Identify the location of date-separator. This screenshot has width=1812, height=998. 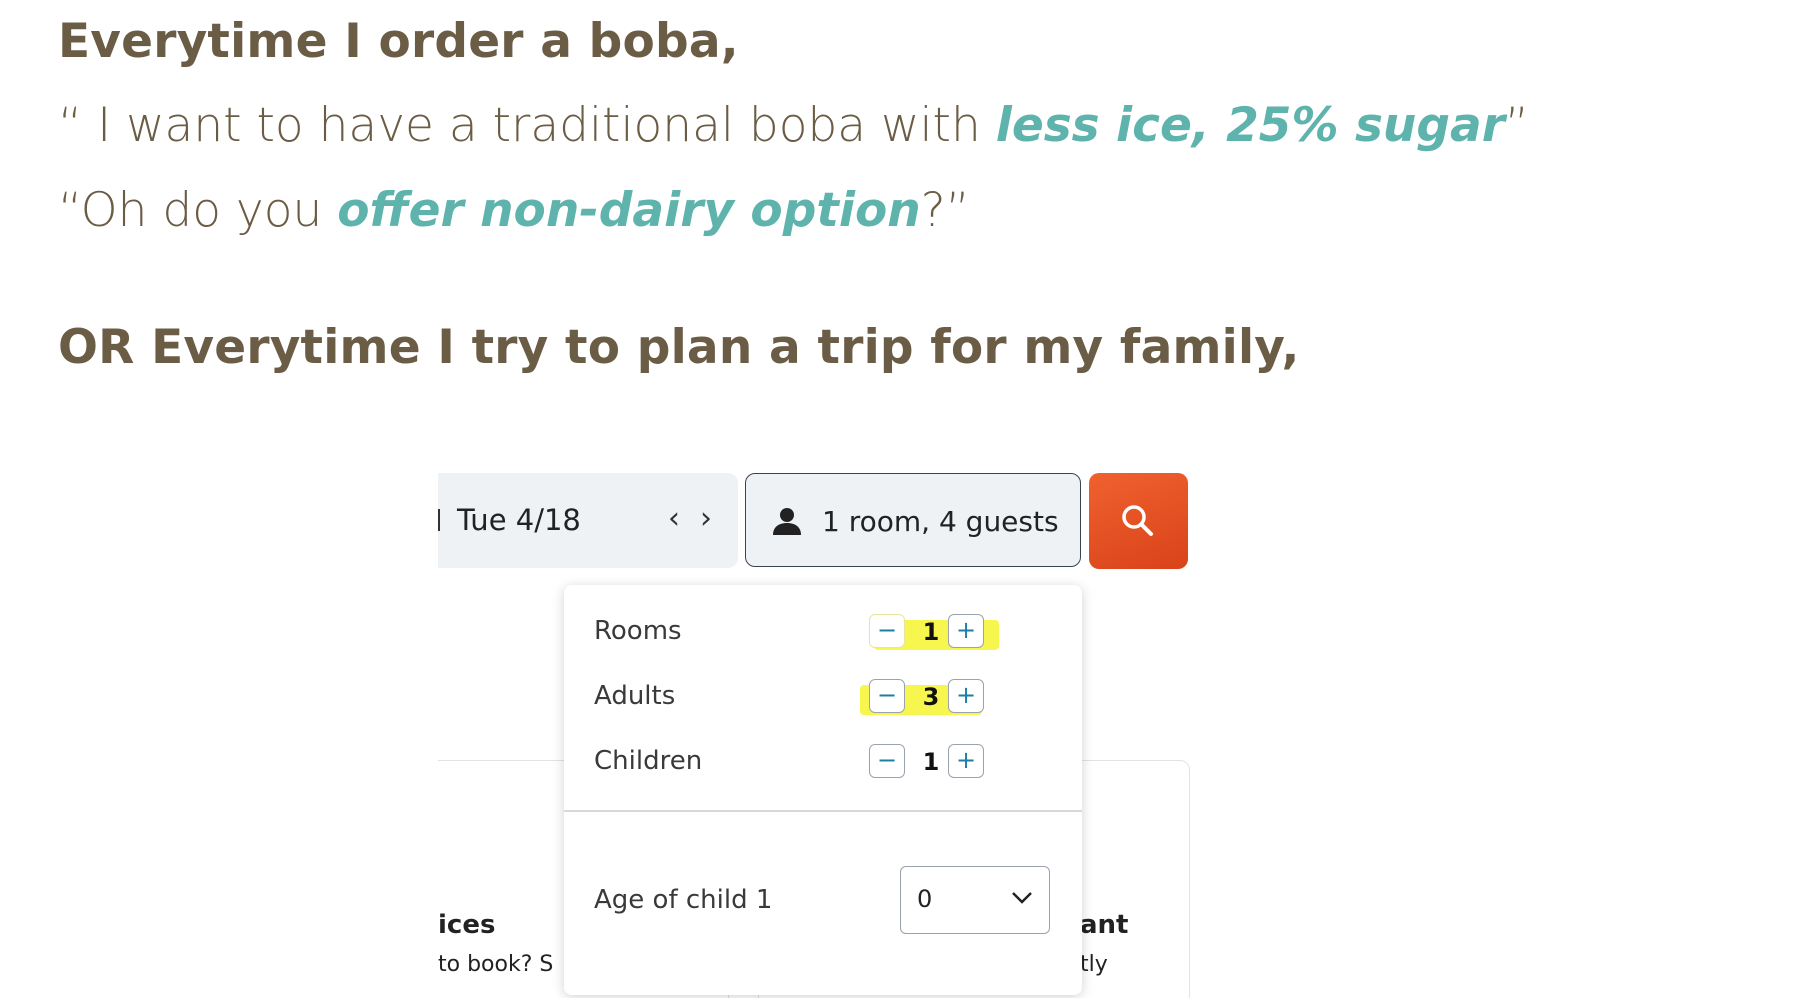
(439, 520).